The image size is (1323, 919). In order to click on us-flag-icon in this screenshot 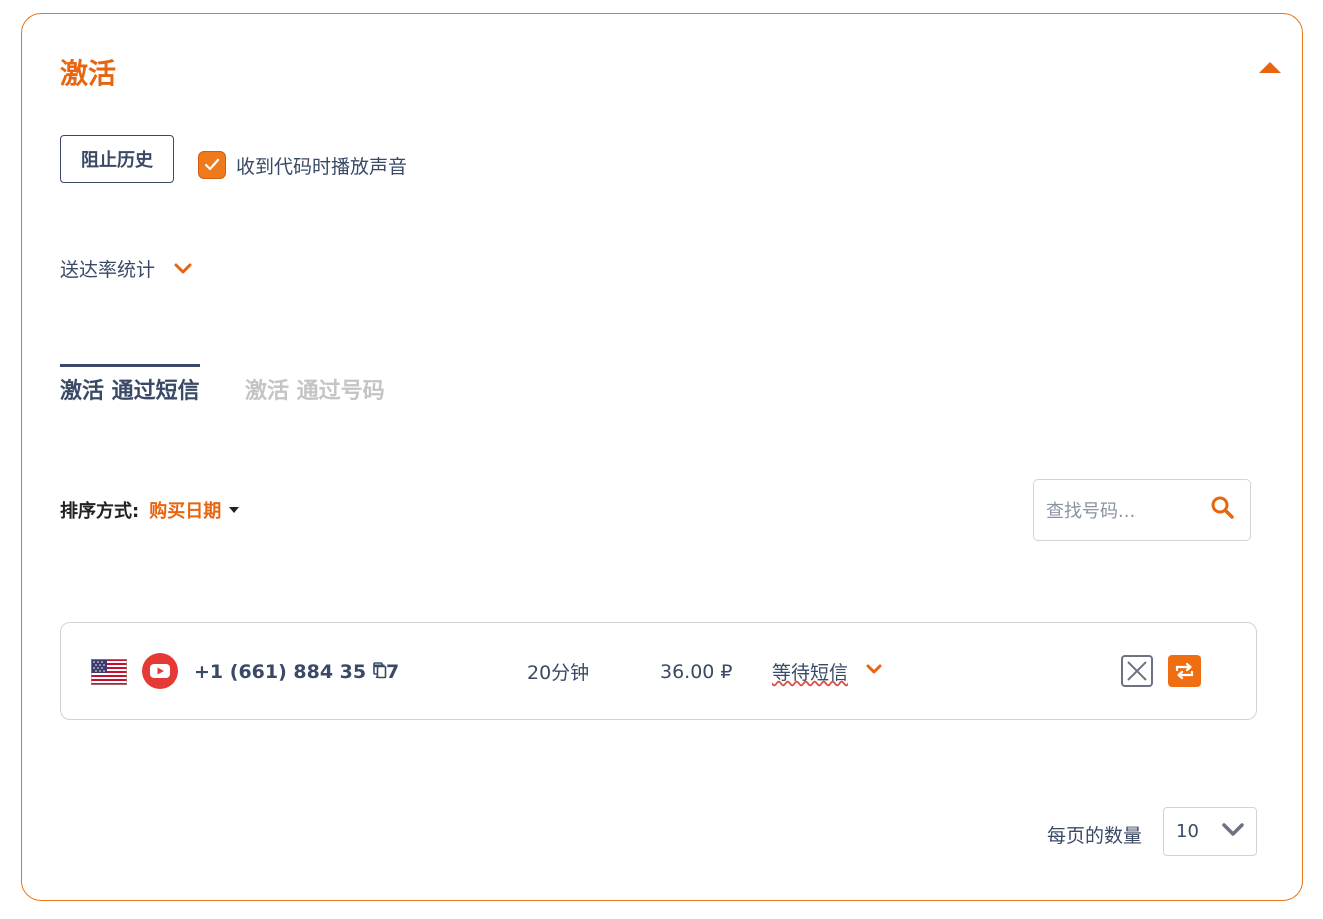, I will do `click(109, 672)`.